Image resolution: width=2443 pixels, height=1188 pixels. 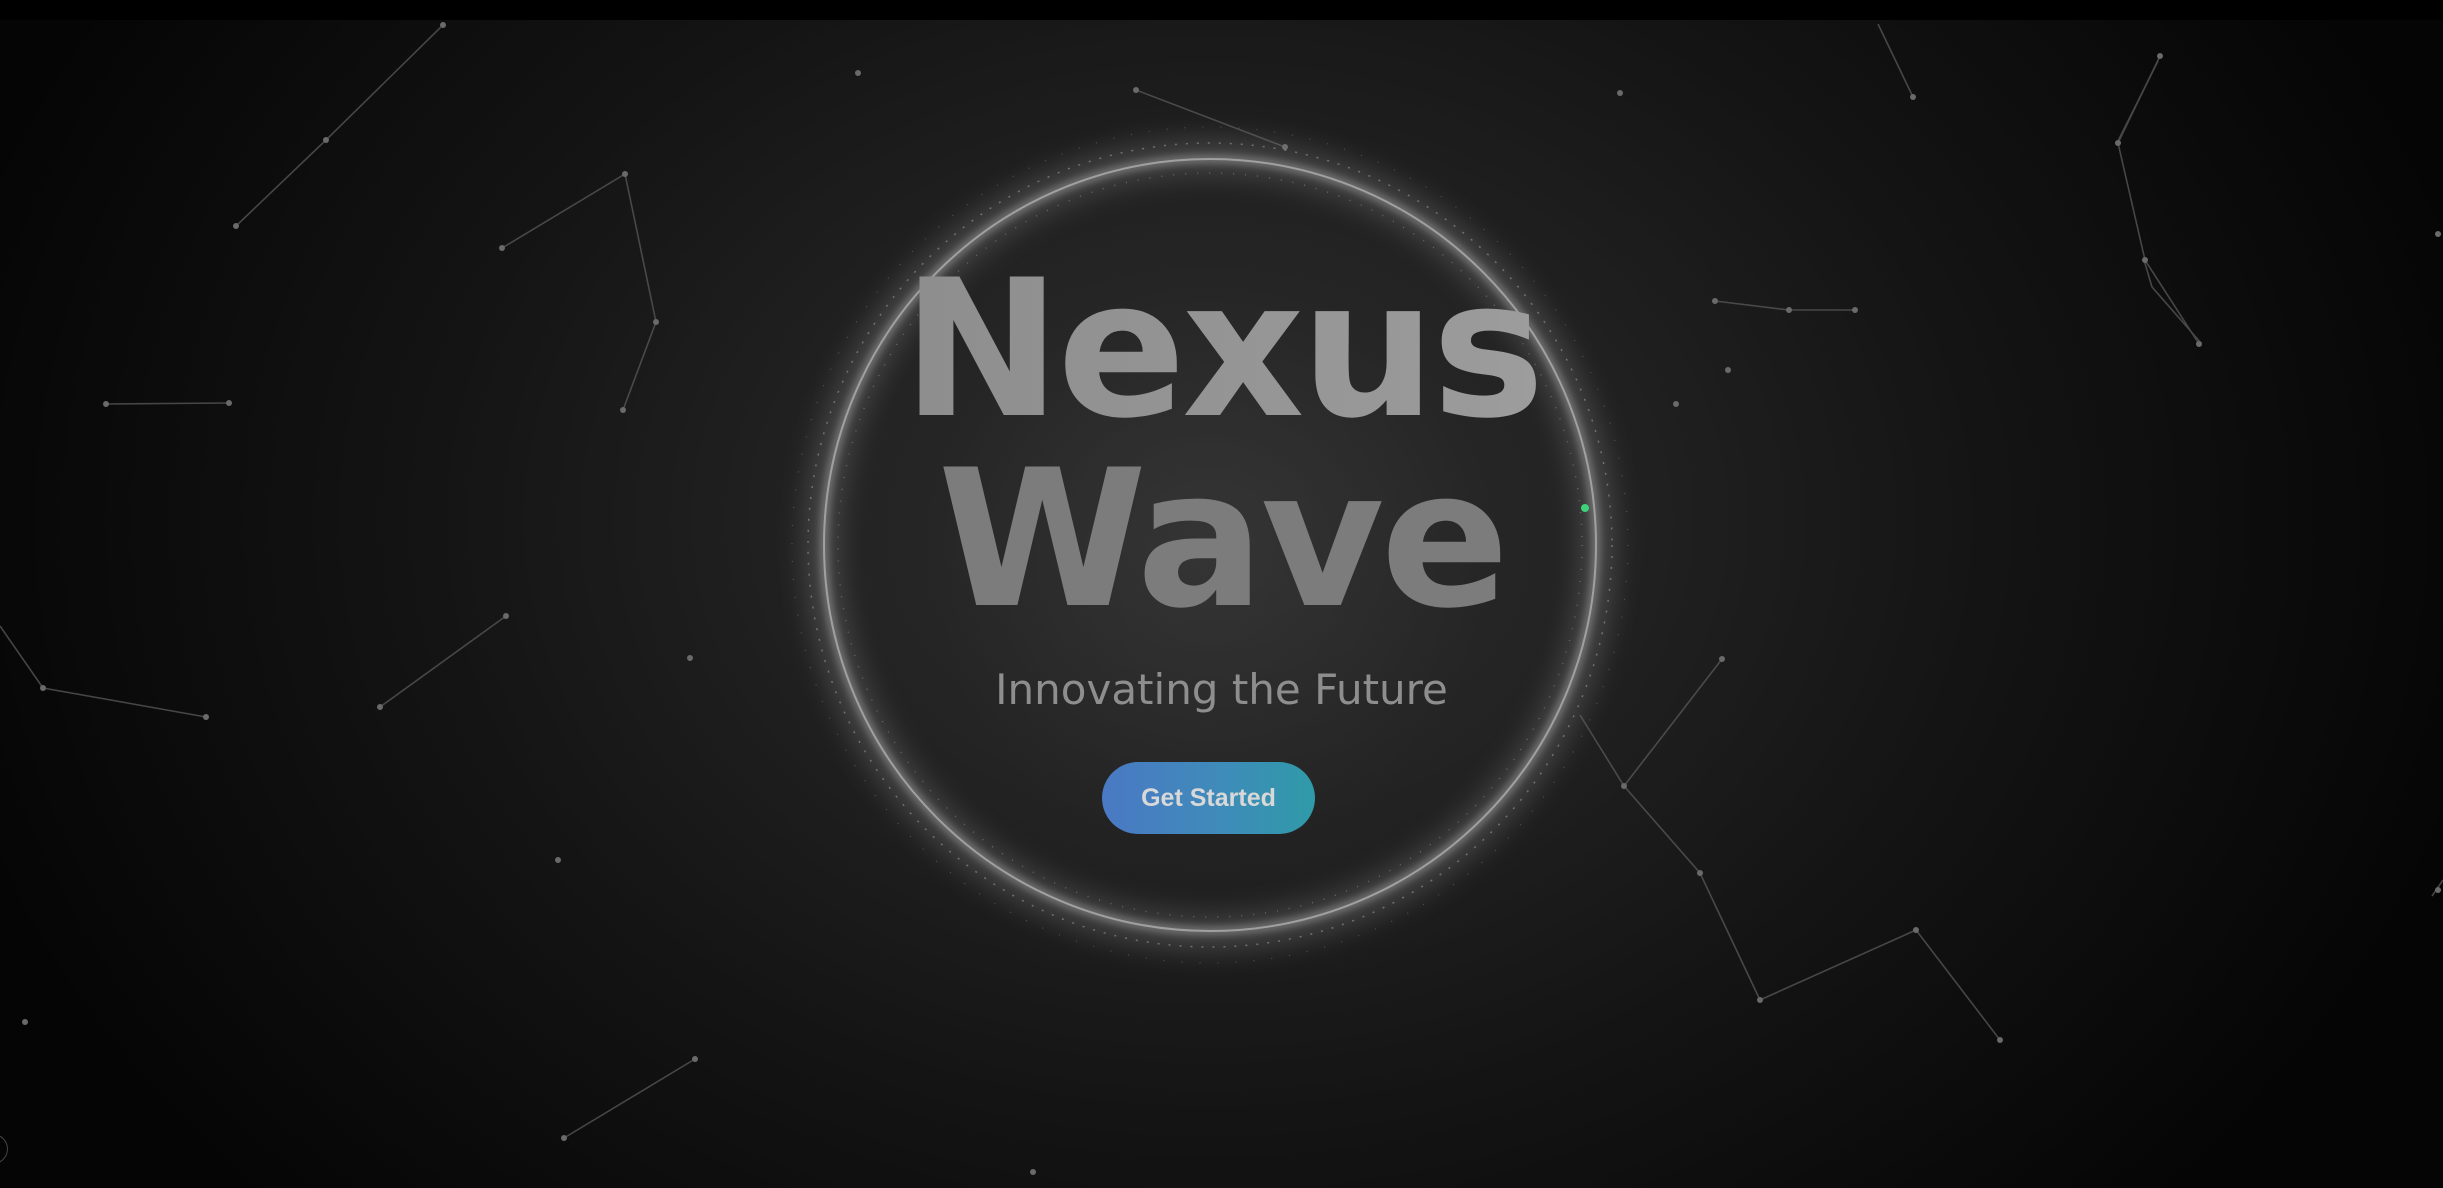 What do you see at coordinates (1223, 539) in the screenshot?
I see `hero-title-line-2: Wave` at bounding box center [1223, 539].